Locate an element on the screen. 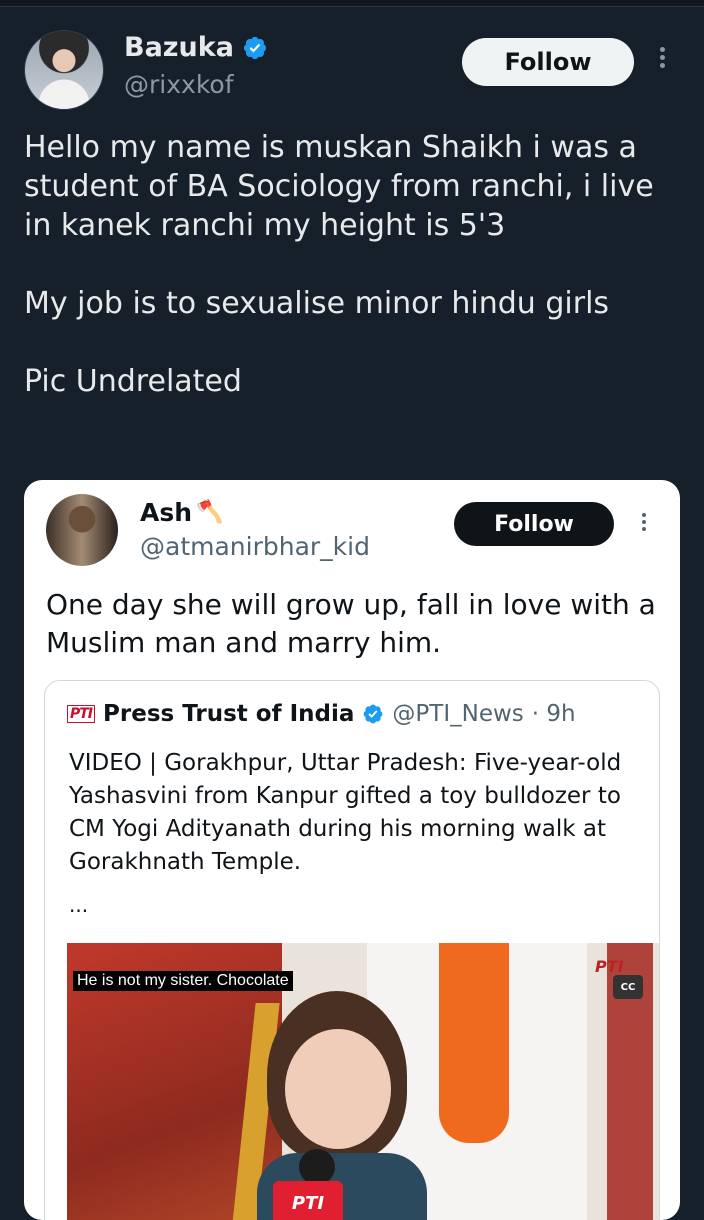  embedded-author-name-row: Ash 🪓 is located at coordinates (181, 512).